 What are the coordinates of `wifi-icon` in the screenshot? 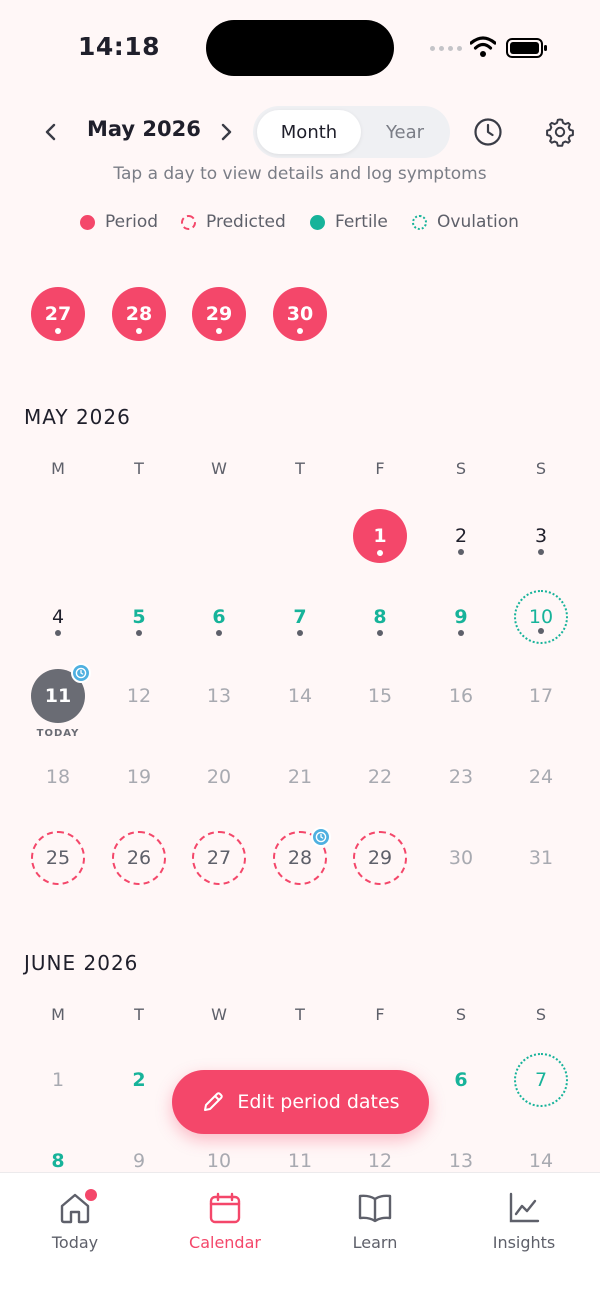 It's located at (483, 46).